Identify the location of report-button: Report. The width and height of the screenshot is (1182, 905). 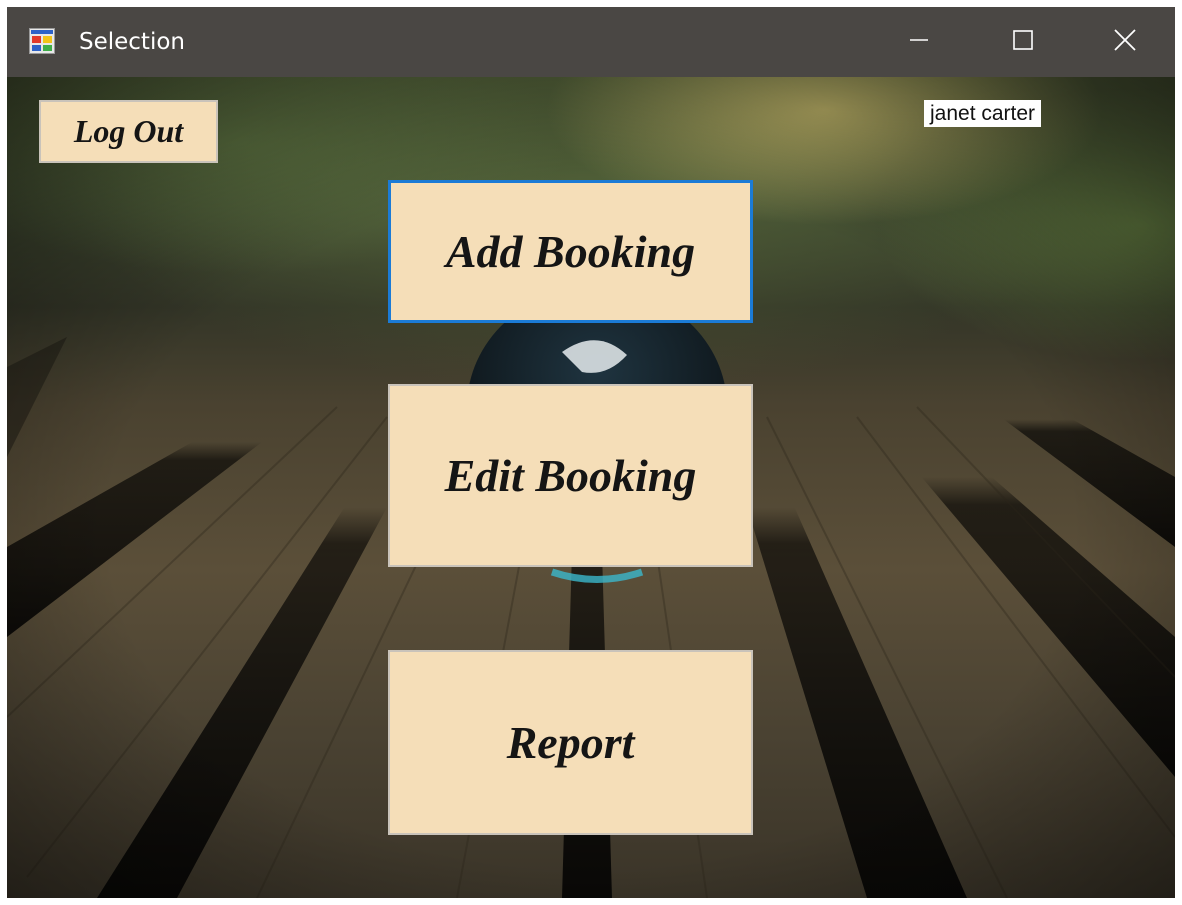
(570, 742).